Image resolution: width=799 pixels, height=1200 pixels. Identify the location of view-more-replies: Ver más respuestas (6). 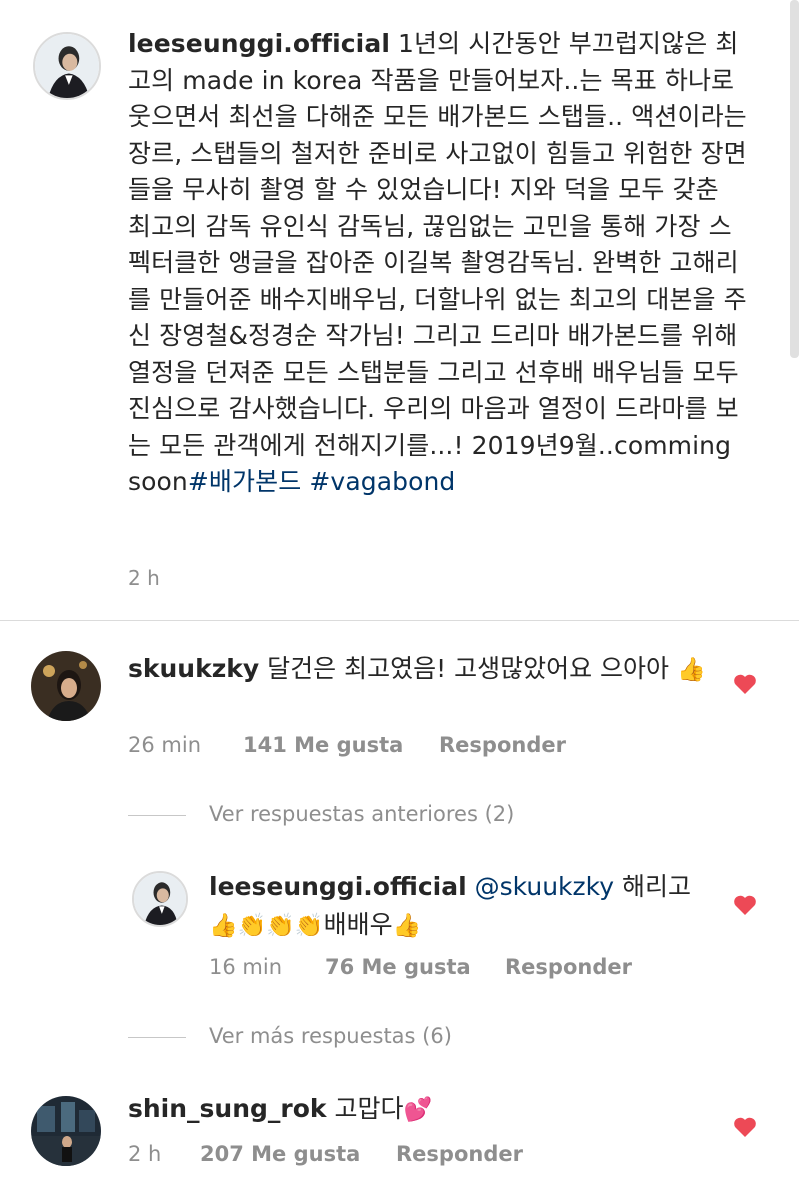
(330, 1036).